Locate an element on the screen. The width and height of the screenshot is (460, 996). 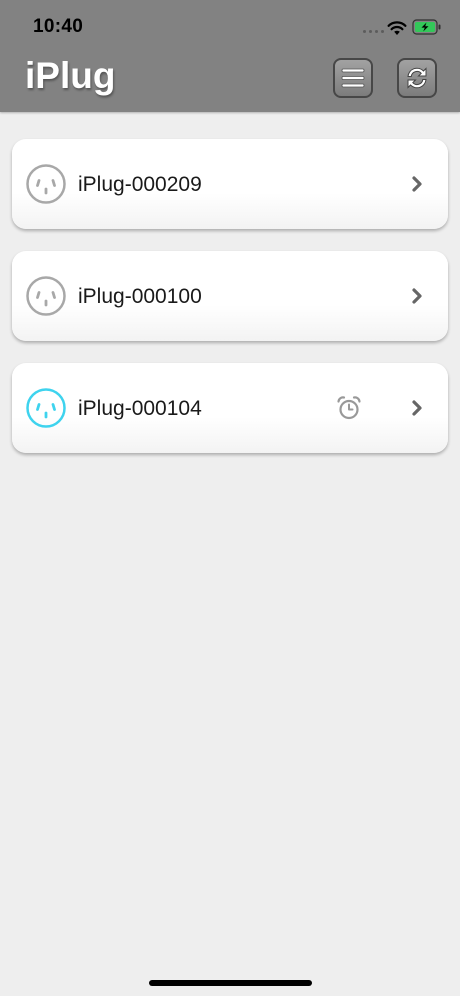
home-indicator is located at coordinates (230, 983).